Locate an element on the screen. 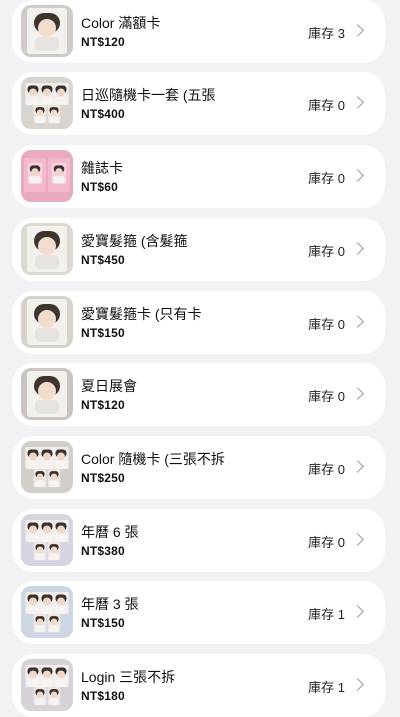  product-name: 愛寶髮箍卡 (只有卡 is located at coordinates (141, 314).